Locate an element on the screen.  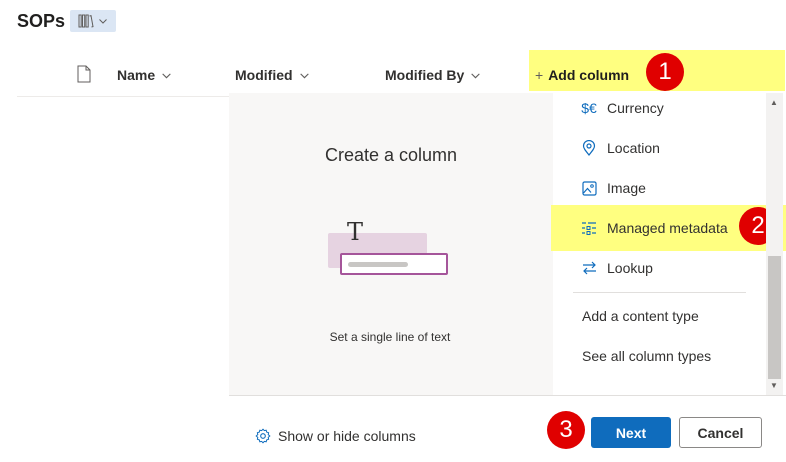
show-hide-columns-link: Show or hide columns is located at coordinates (335, 436).